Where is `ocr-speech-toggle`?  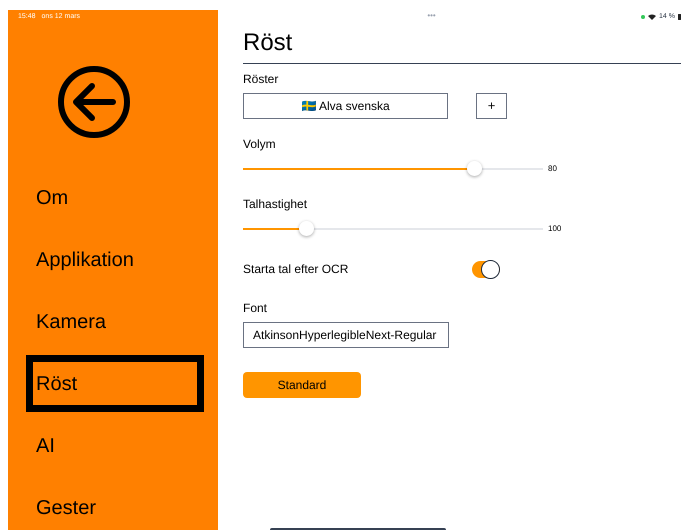 ocr-speech-toggle is located at coordinates (486, 269).